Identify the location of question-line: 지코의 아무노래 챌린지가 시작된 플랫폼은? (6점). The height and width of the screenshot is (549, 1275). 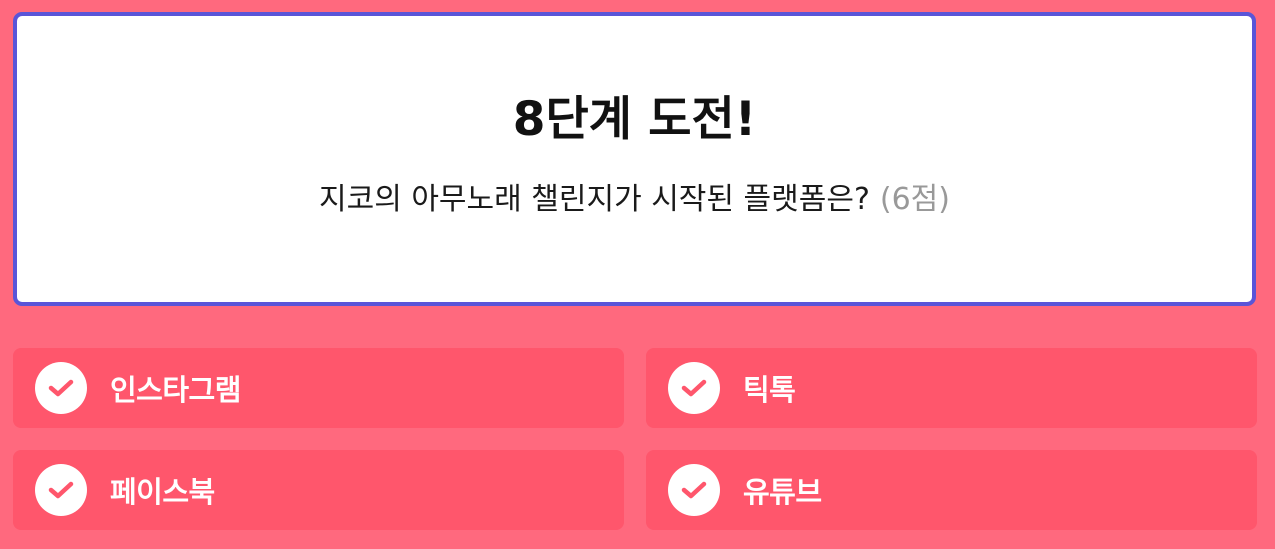
(634, 200).